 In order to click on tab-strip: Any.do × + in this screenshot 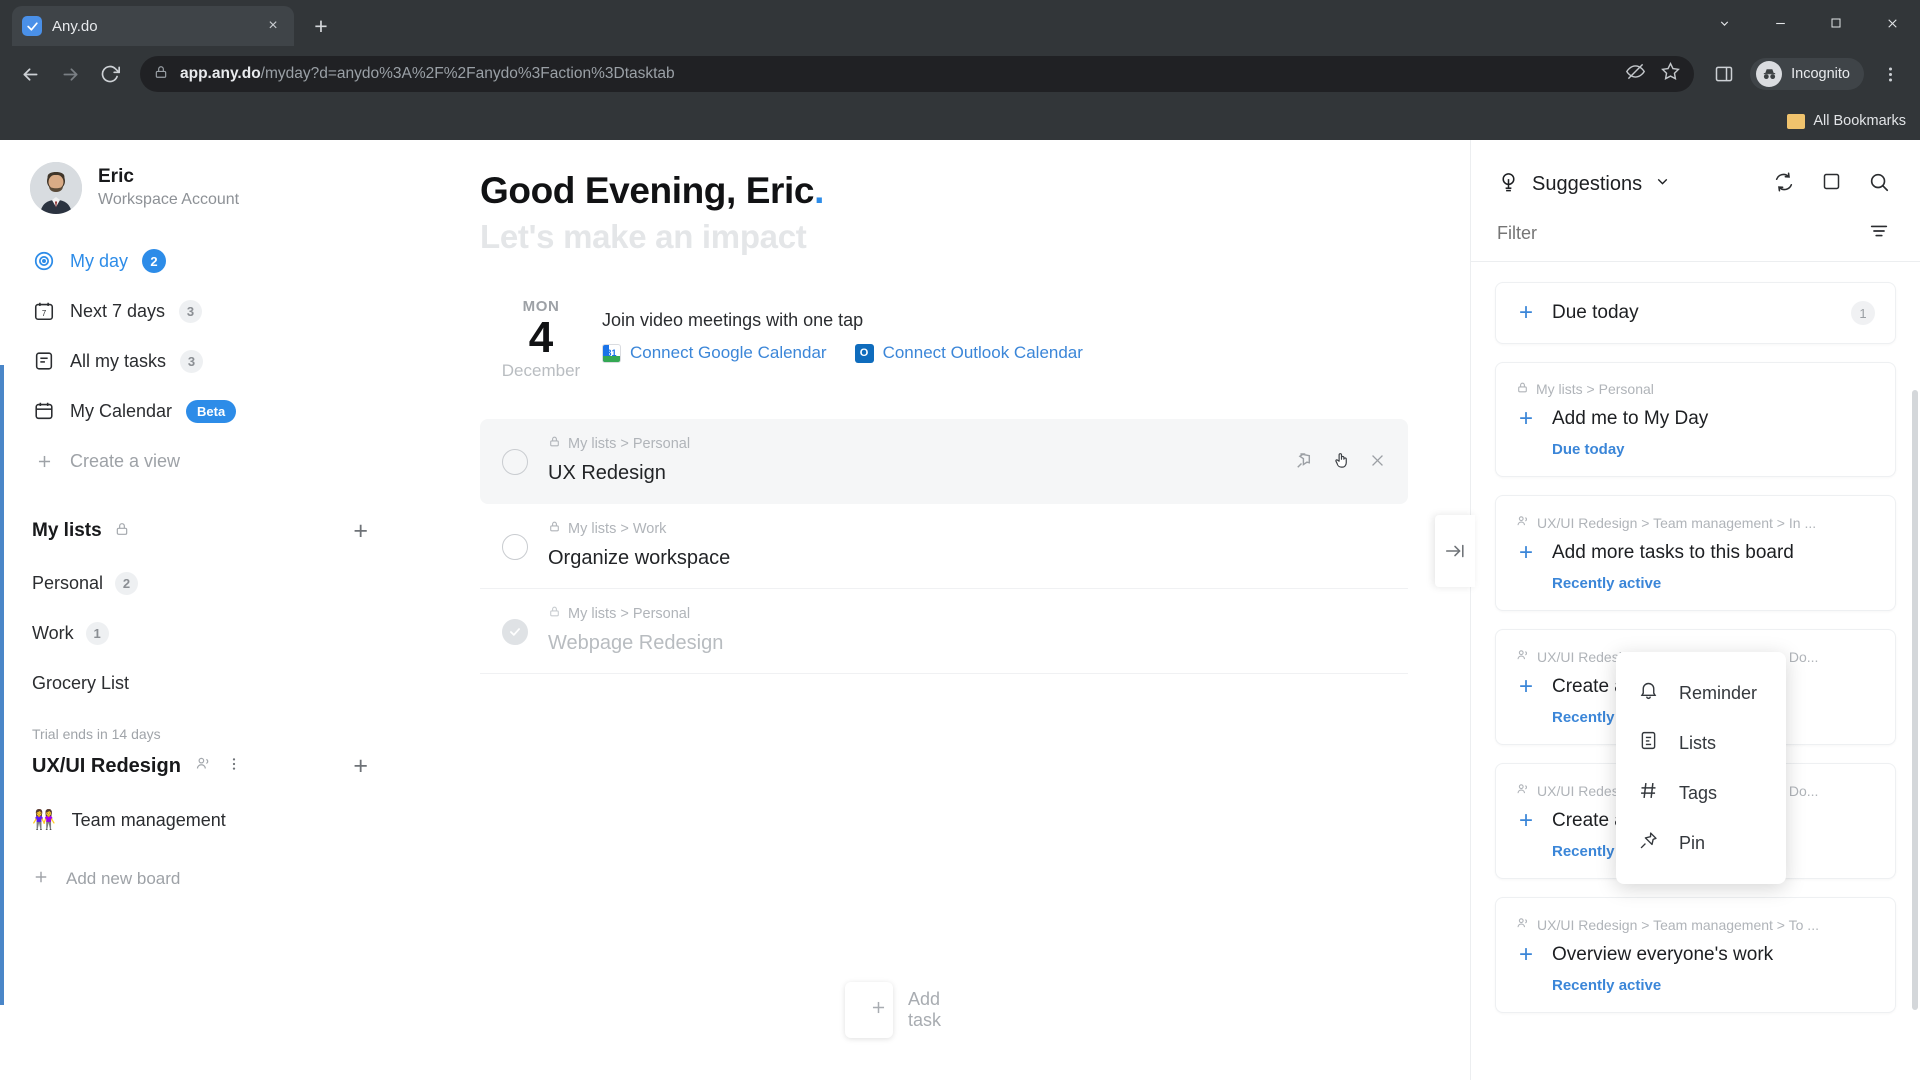, I will do `click(960, 23)`.